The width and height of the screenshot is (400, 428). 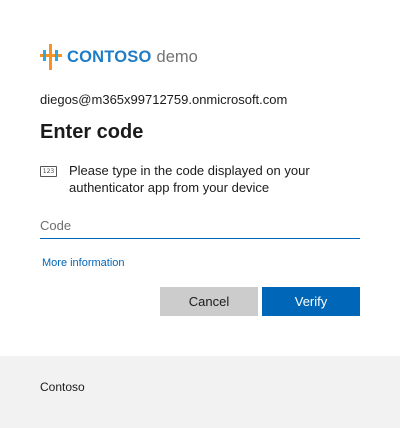 What do you see at coordinates (92, 132) in the screenshot?
I see `page-title: Enter code` at bounding box center [92, 132].